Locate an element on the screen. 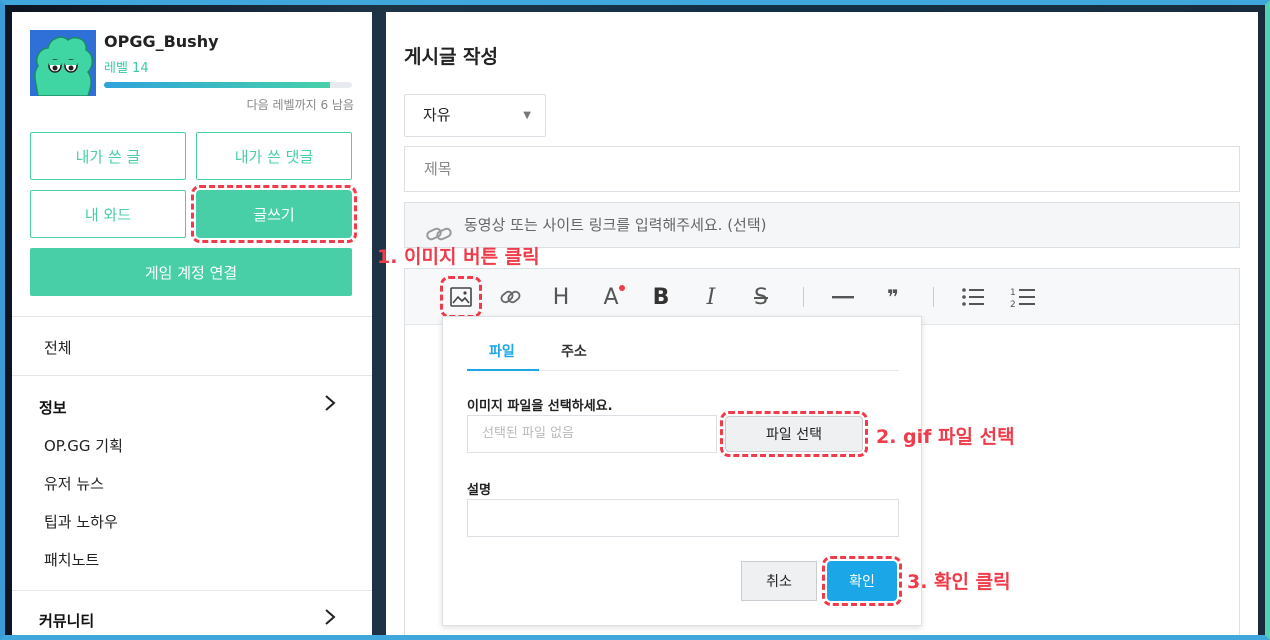  cancel-button: 취소 is located at coordinates (779, 581).